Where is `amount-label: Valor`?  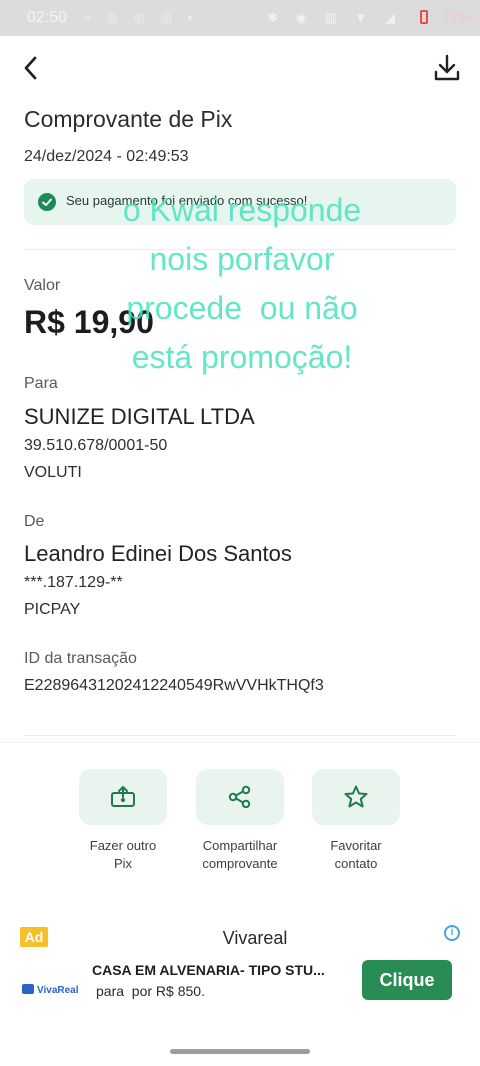
amount-label: Valor is located at coordinates (42, 285).